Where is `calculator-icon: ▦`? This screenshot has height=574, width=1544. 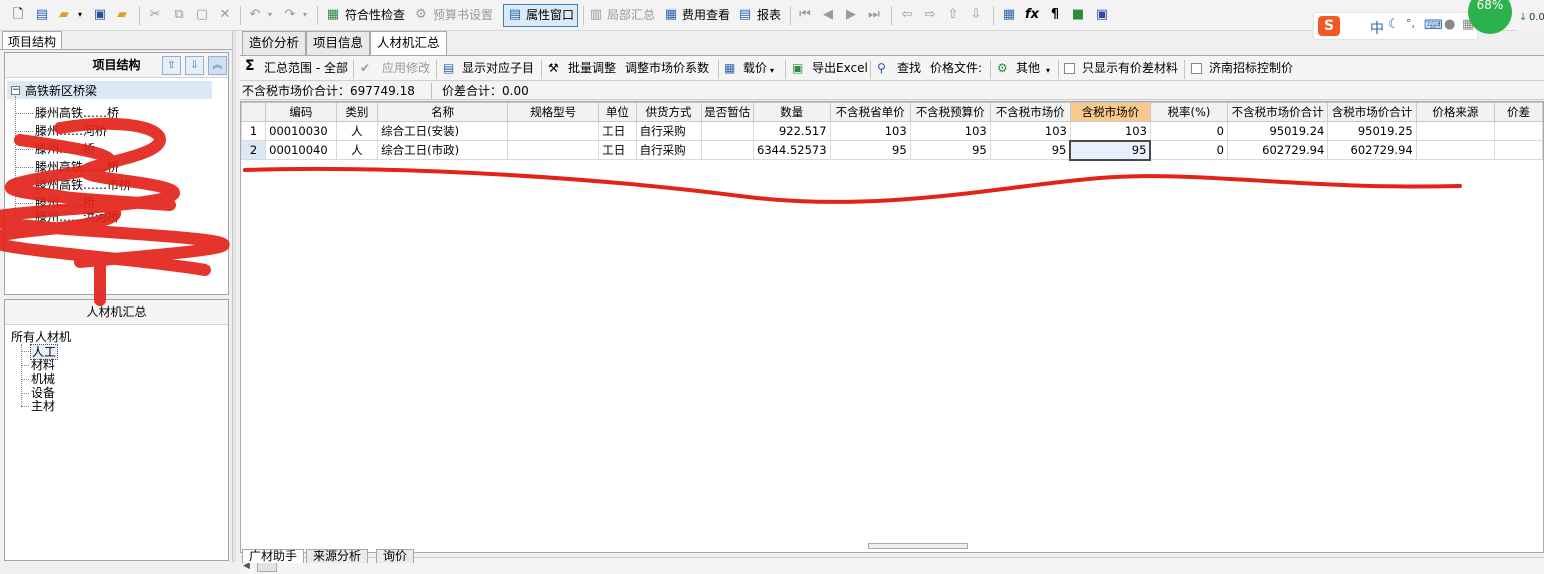
calculator-icon: ▦ is located at coordinates (1009, 15).